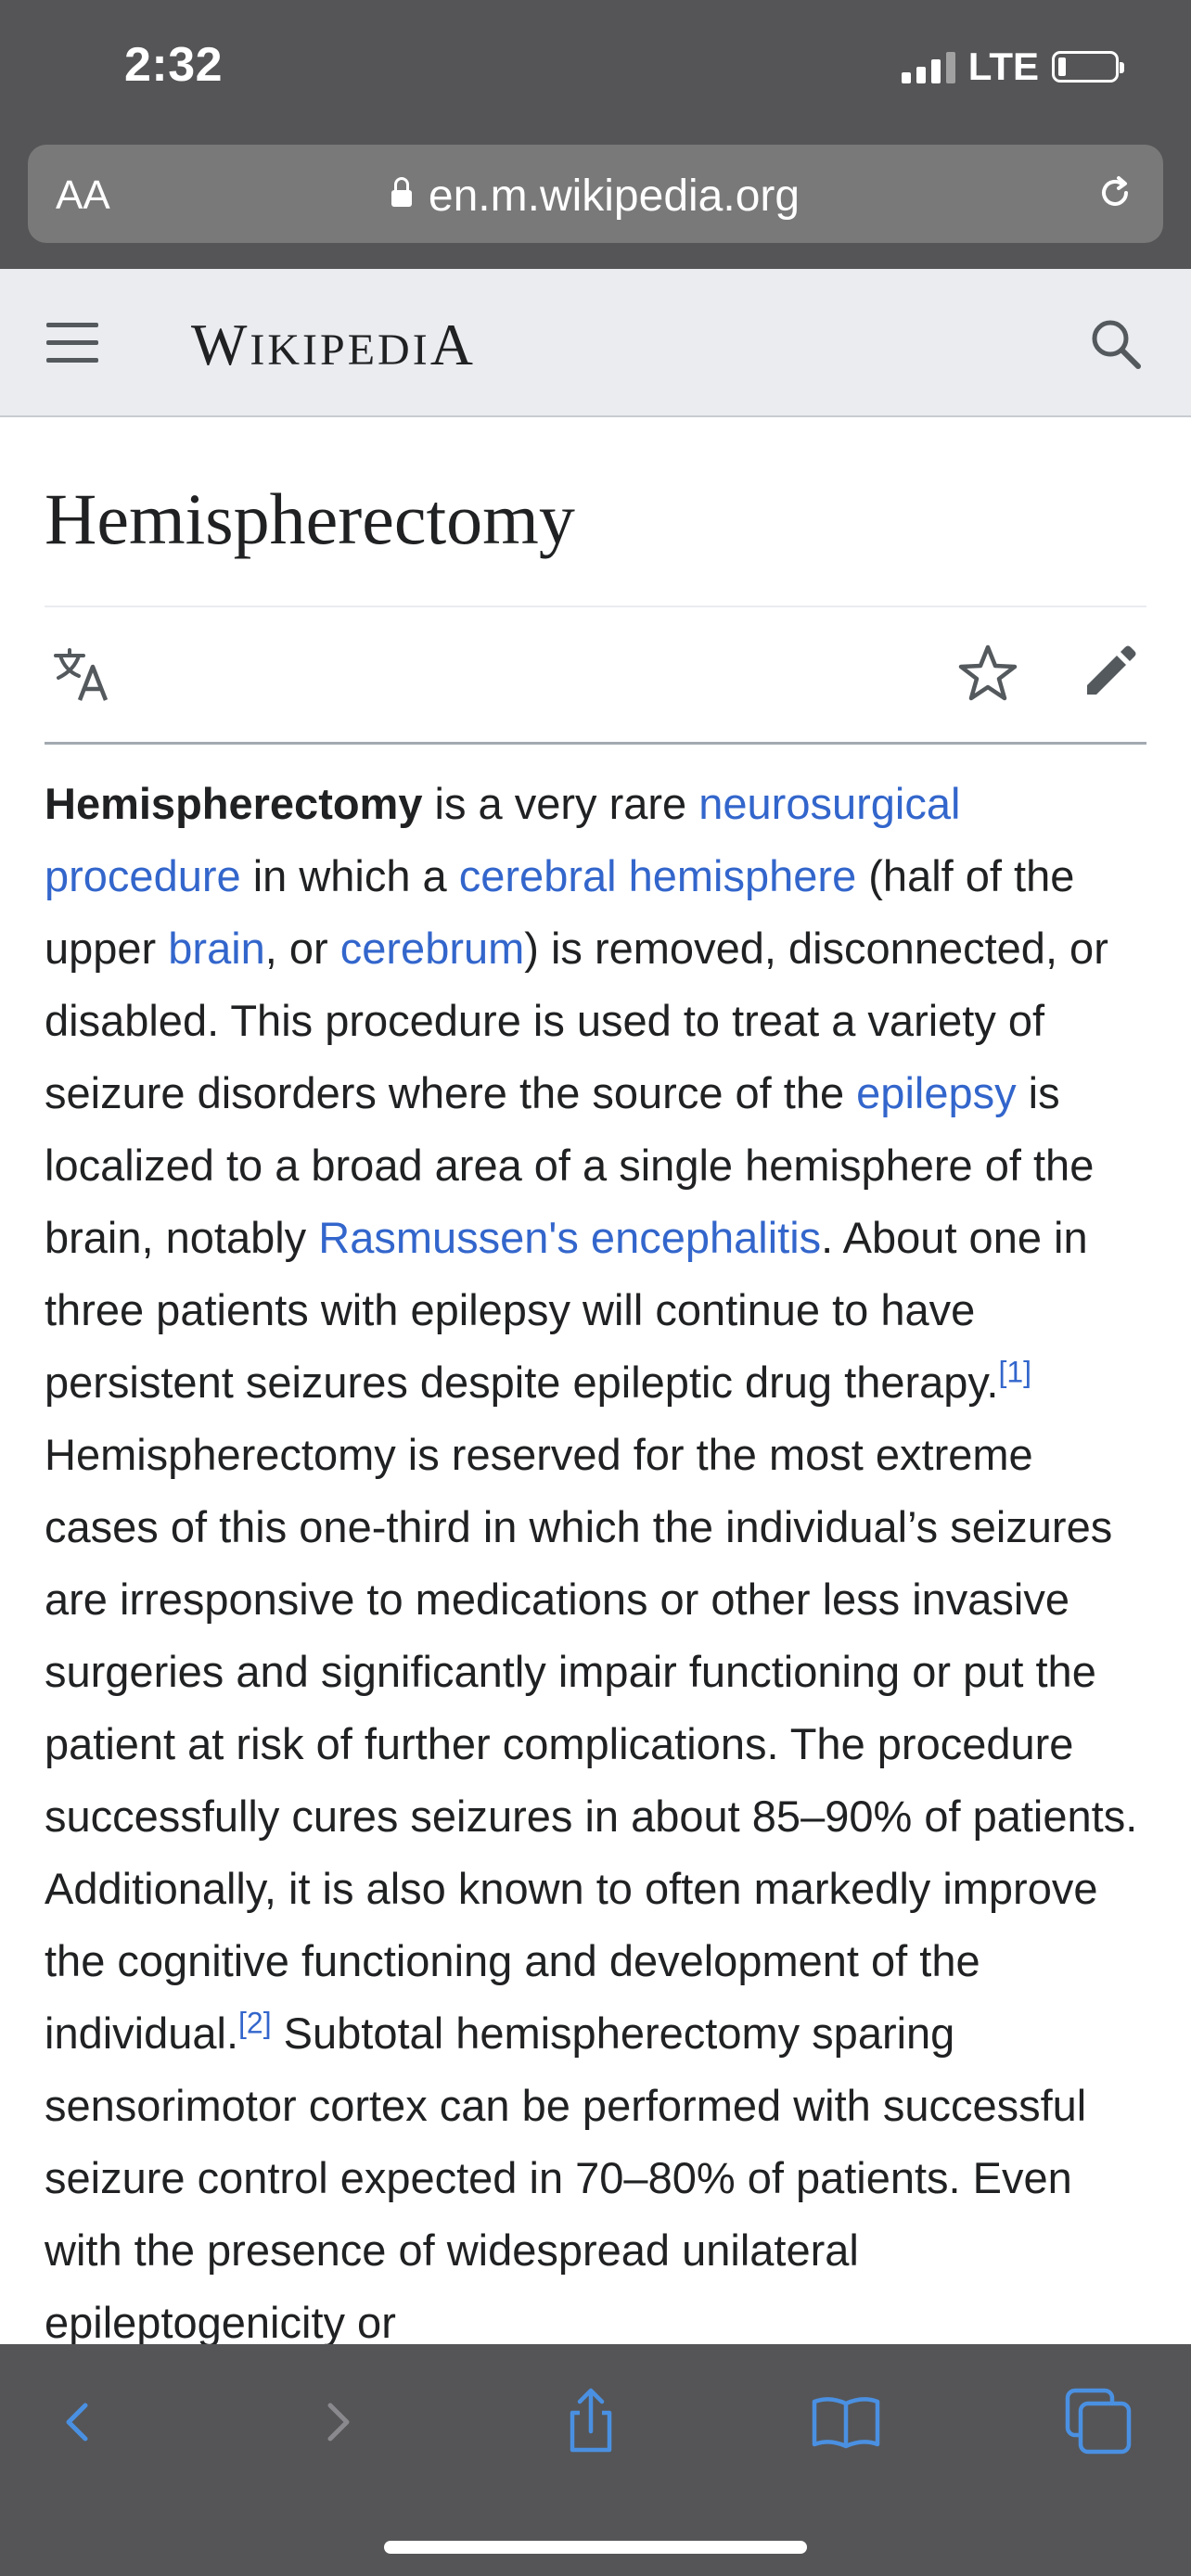 Image resolution: width=1191 pixels, height=2576 pixels. Describe the element at coordinates (595, 65) in the screenshot. I see `status-bar: 2:32 LTE` at that location.